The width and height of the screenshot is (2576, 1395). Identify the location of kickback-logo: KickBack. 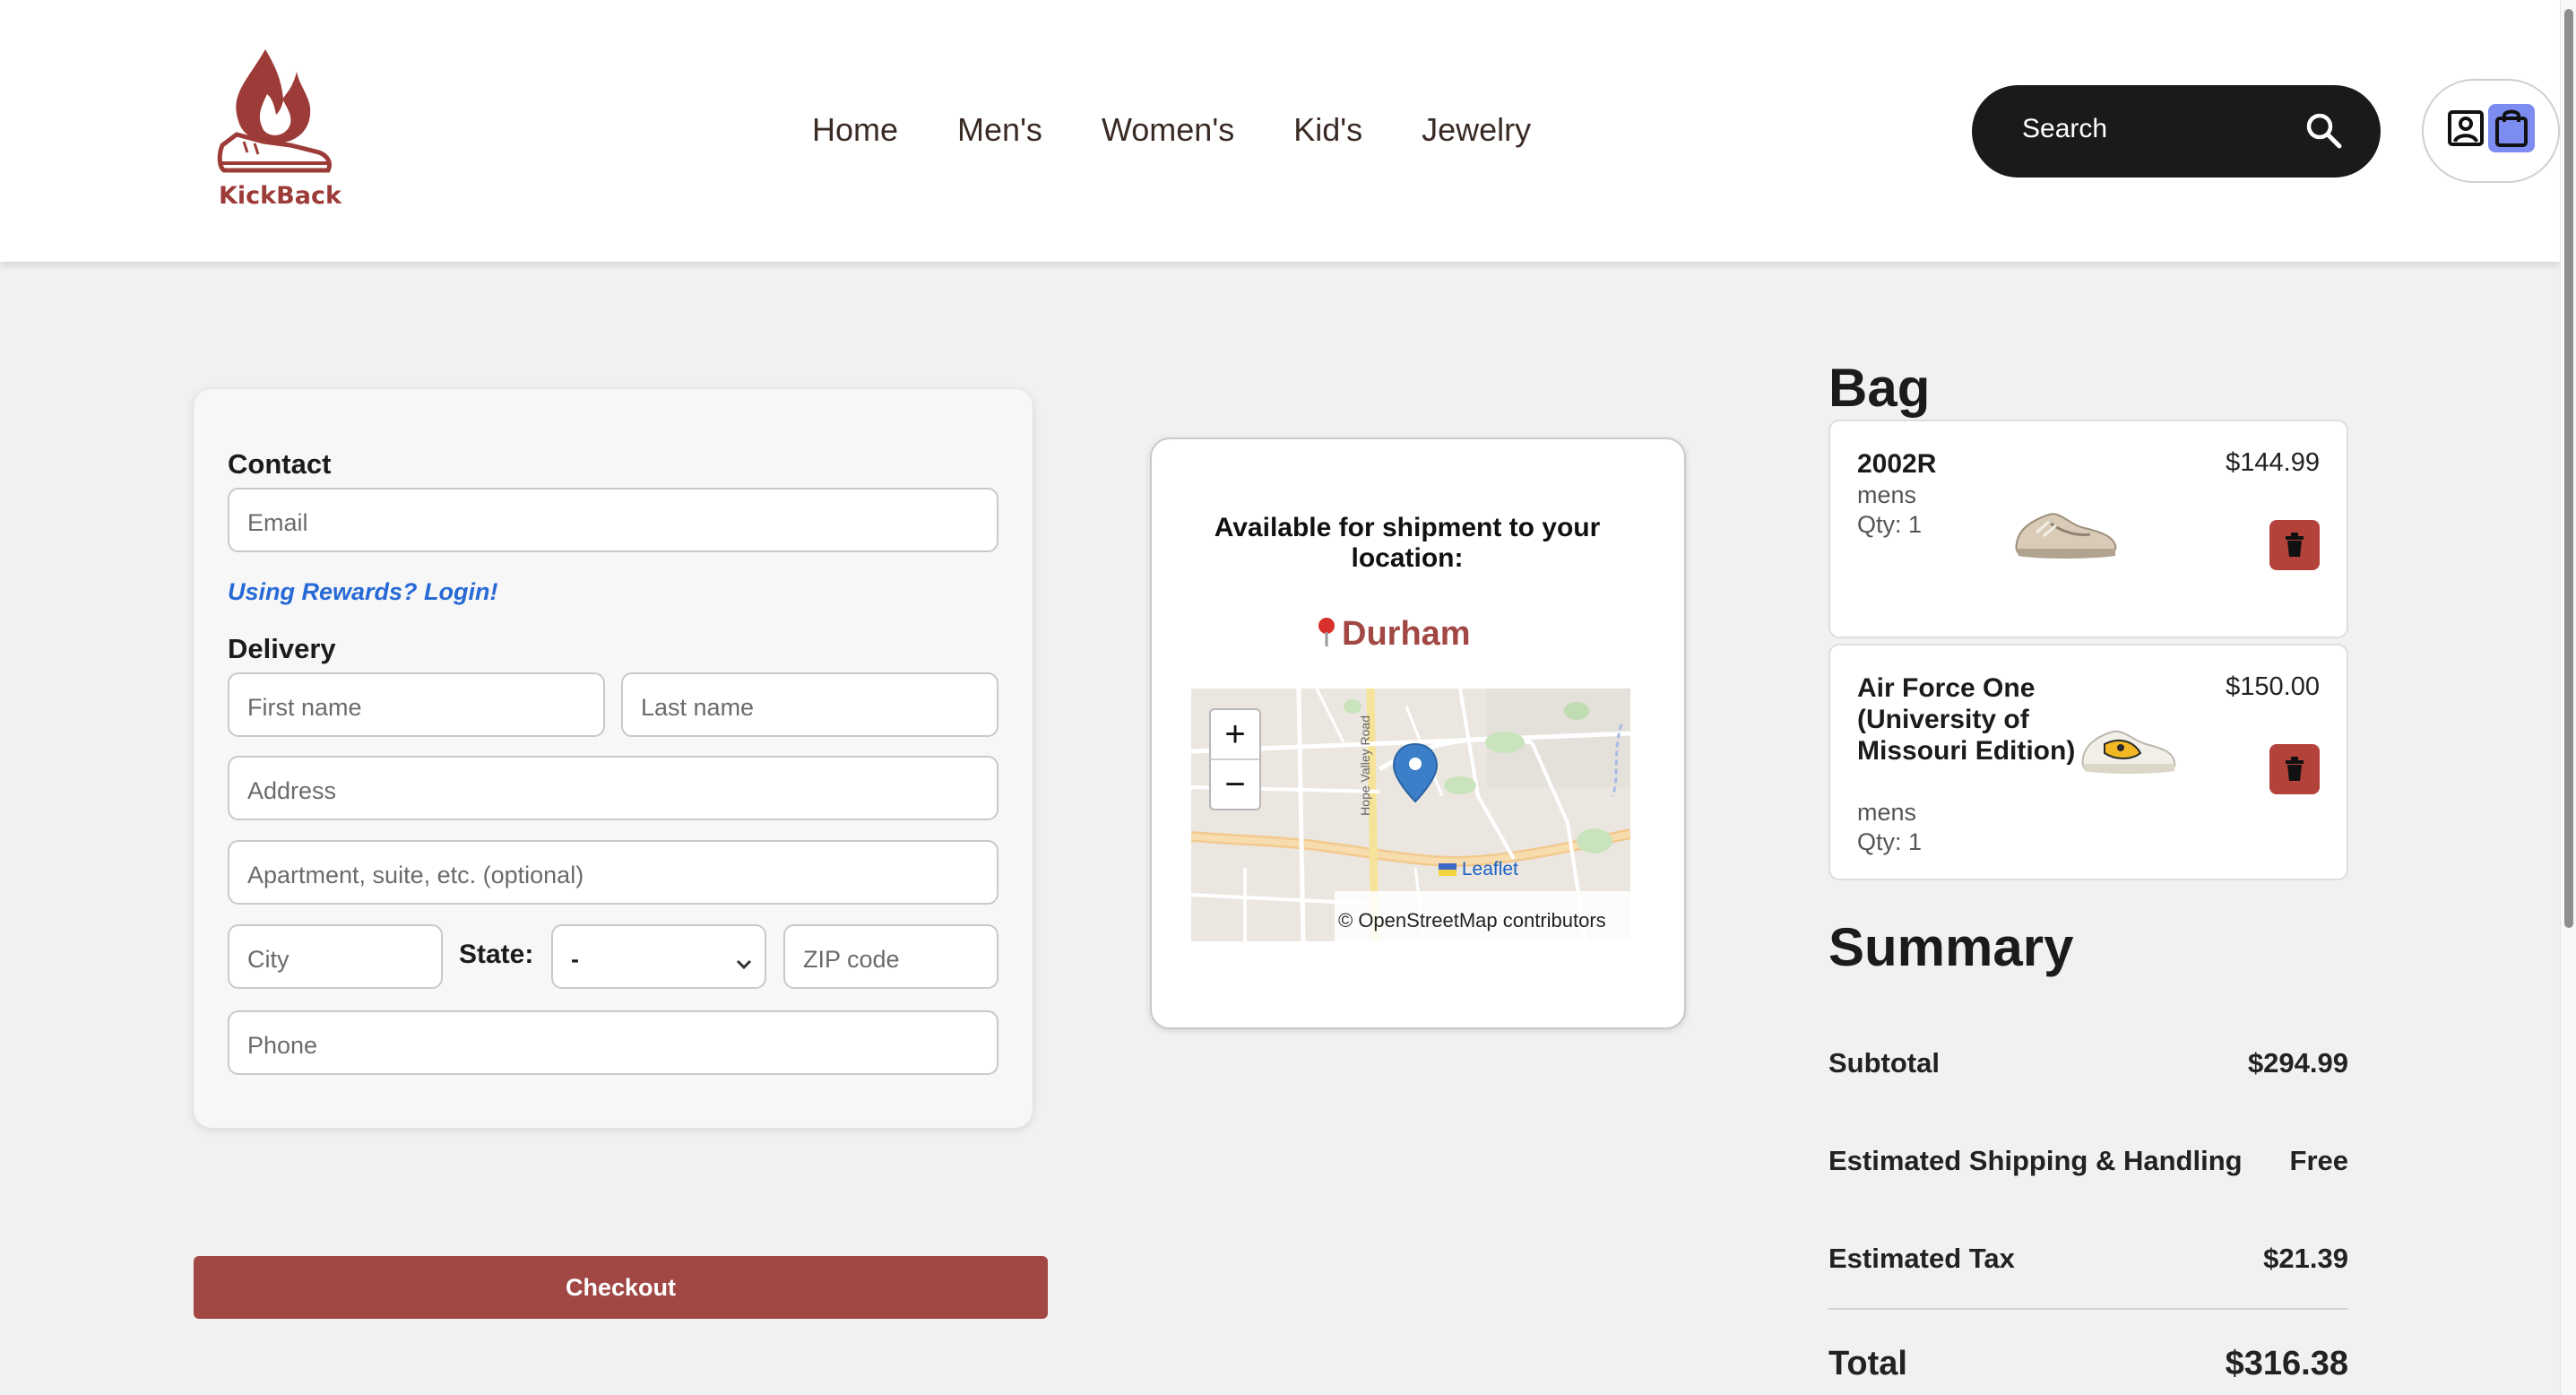
(276, 130).